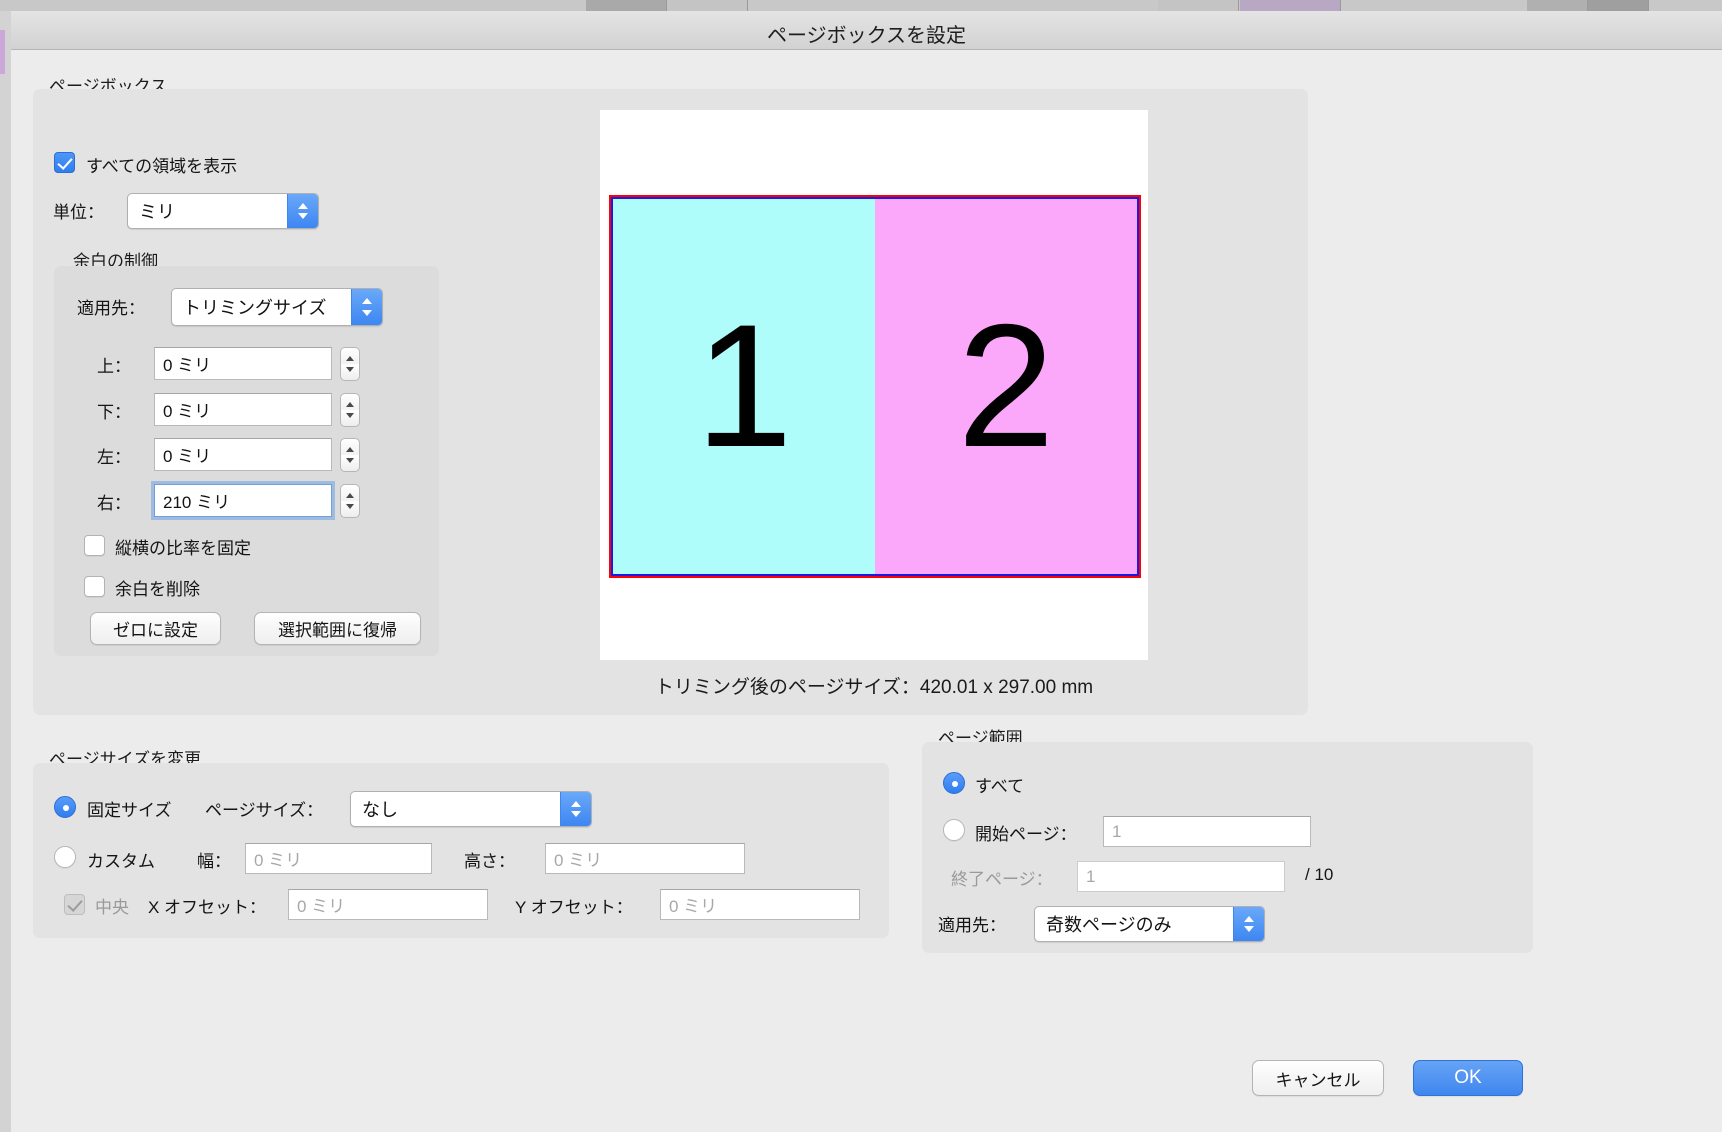  What do you see at coordinates (214, 861) in the screenshot?
I see `width-label: 幅：` at bounding box center [214, 861].